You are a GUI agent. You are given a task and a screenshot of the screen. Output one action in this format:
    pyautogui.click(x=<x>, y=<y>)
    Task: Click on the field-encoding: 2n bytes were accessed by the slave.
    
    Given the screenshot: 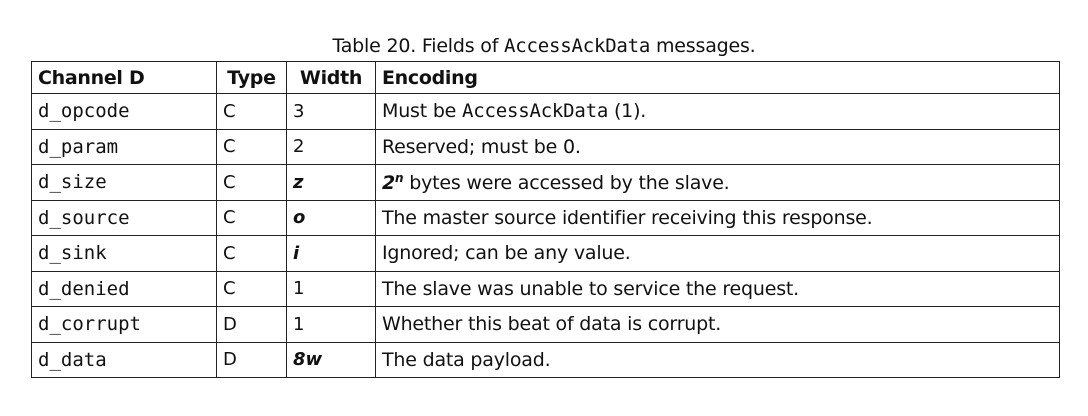 What is the action you would take?
    pyautogui.click(x=717, y=182)
    